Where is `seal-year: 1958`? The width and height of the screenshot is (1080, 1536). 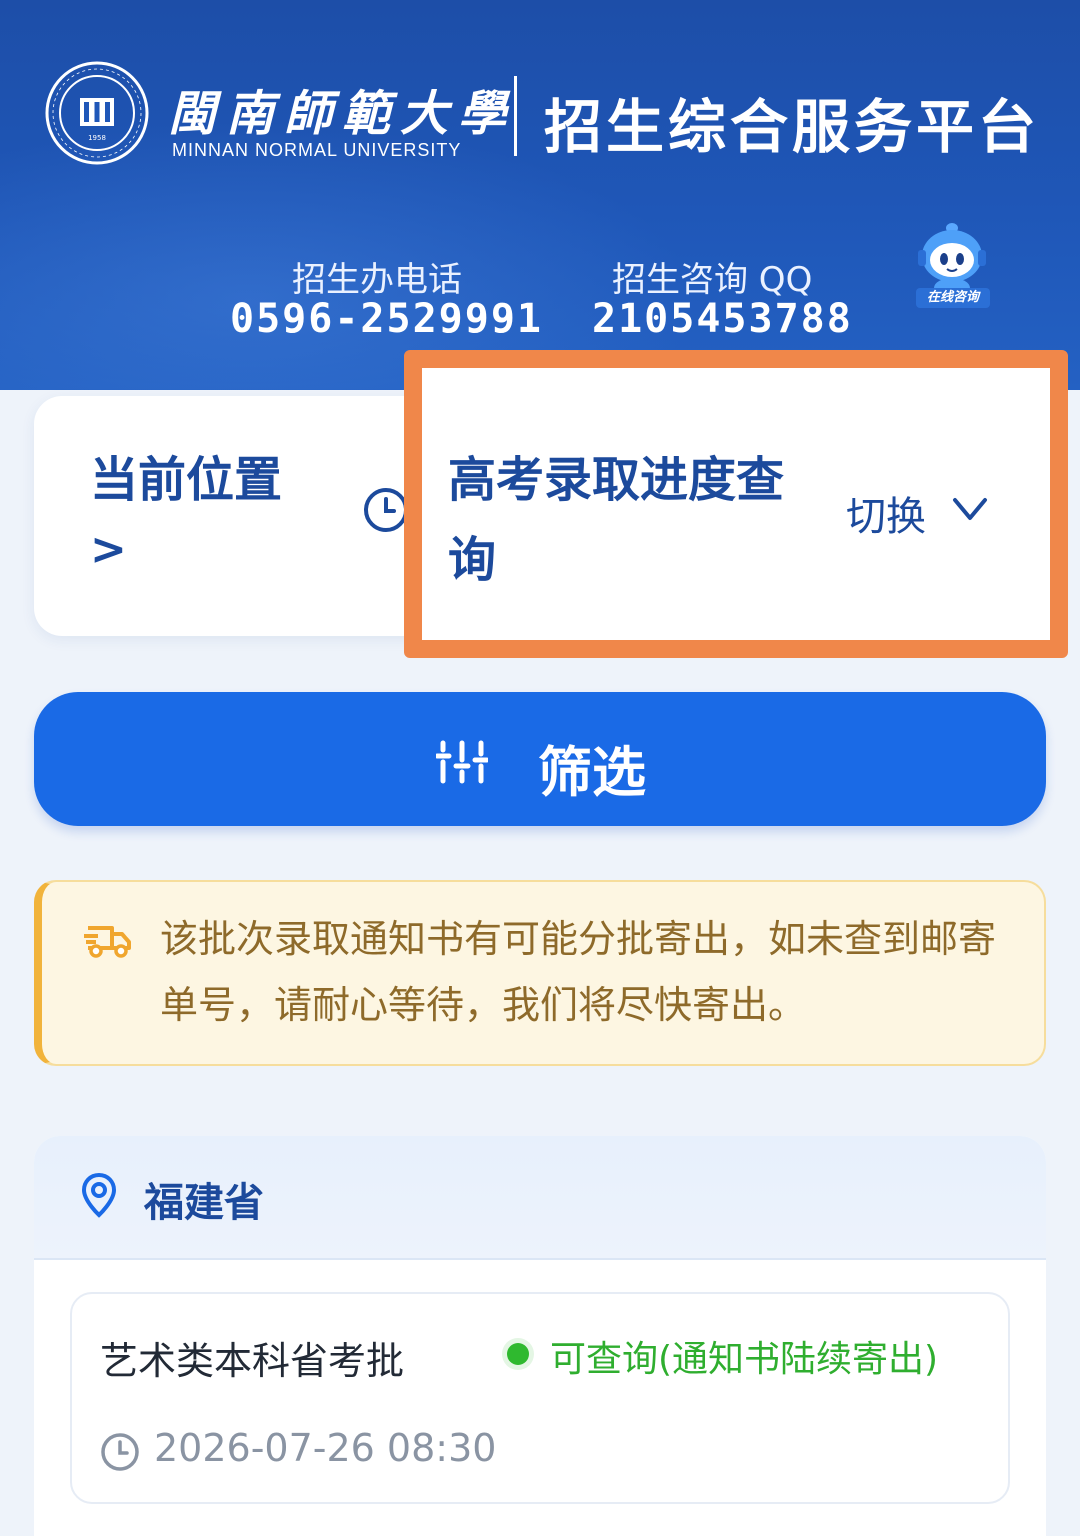 seal-year: 1958 is located at coordinates (97, 138).